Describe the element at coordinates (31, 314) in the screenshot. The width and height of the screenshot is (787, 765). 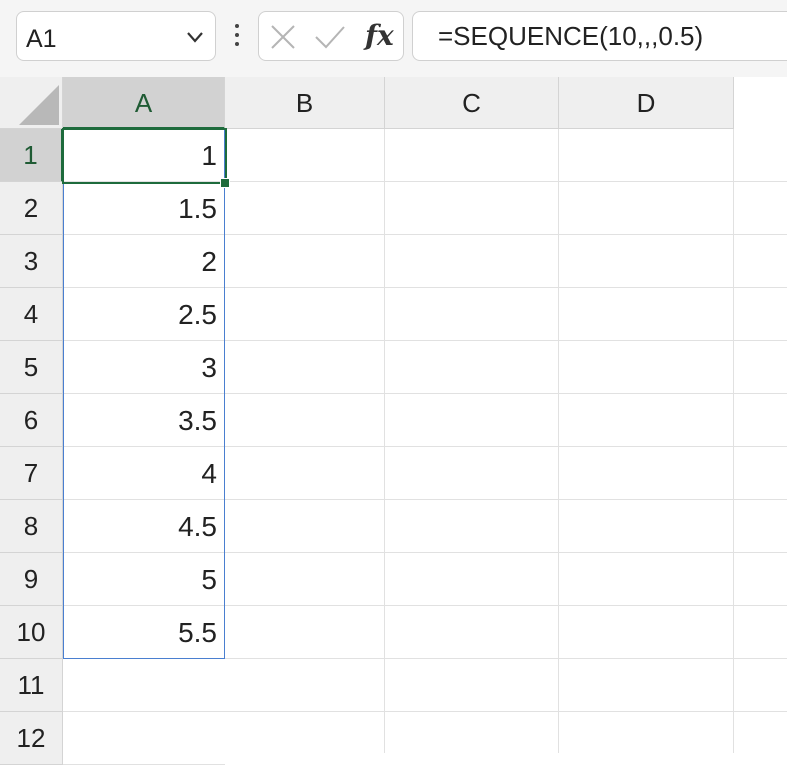
I see `row-header-4: 4` at that location.